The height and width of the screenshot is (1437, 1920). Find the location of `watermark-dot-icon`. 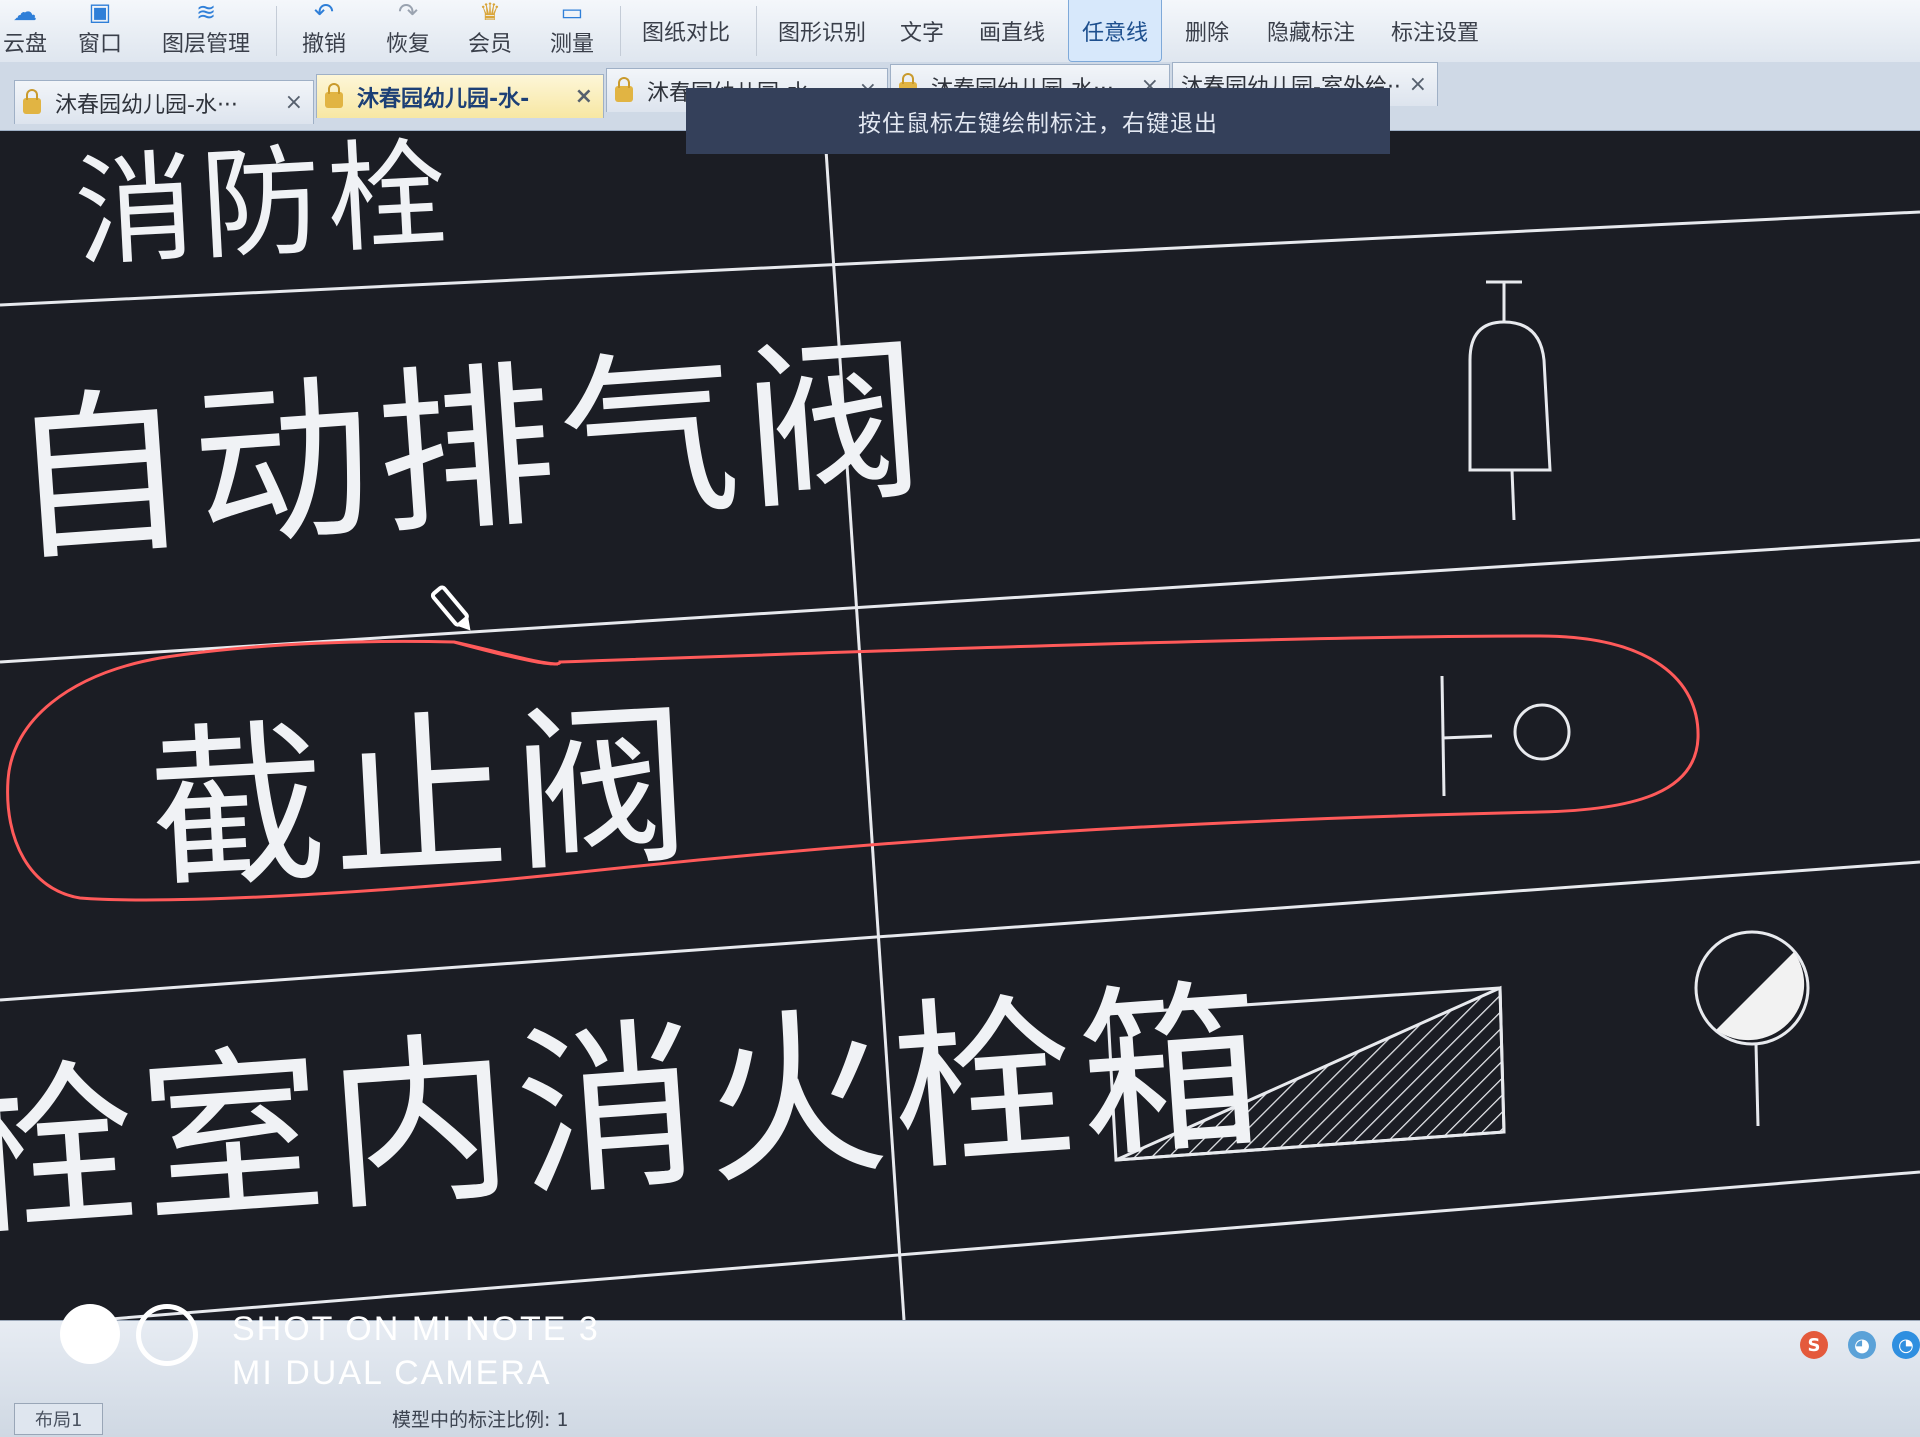

watermark-dot-icon is located at coordinates (90, 1334).